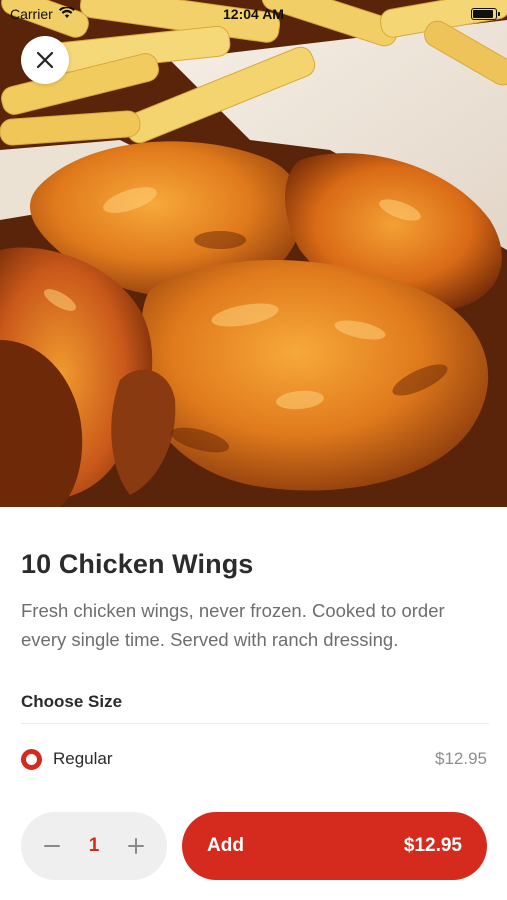 This screenshot has height=900, width=507. I want to click on plus-icon, so click(135, 846).